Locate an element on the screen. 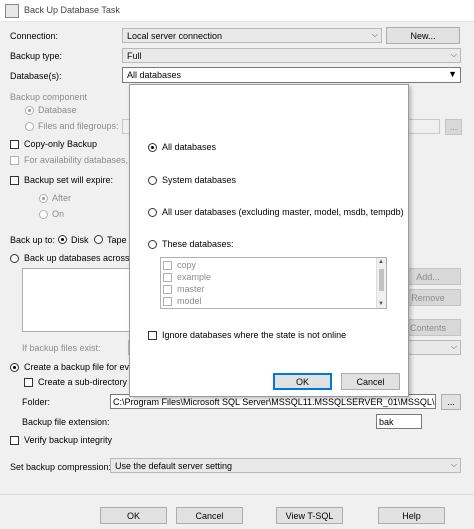 This screenshot has width=474, height=529. scrollbar-thumb is located at coordinates (381, 280).